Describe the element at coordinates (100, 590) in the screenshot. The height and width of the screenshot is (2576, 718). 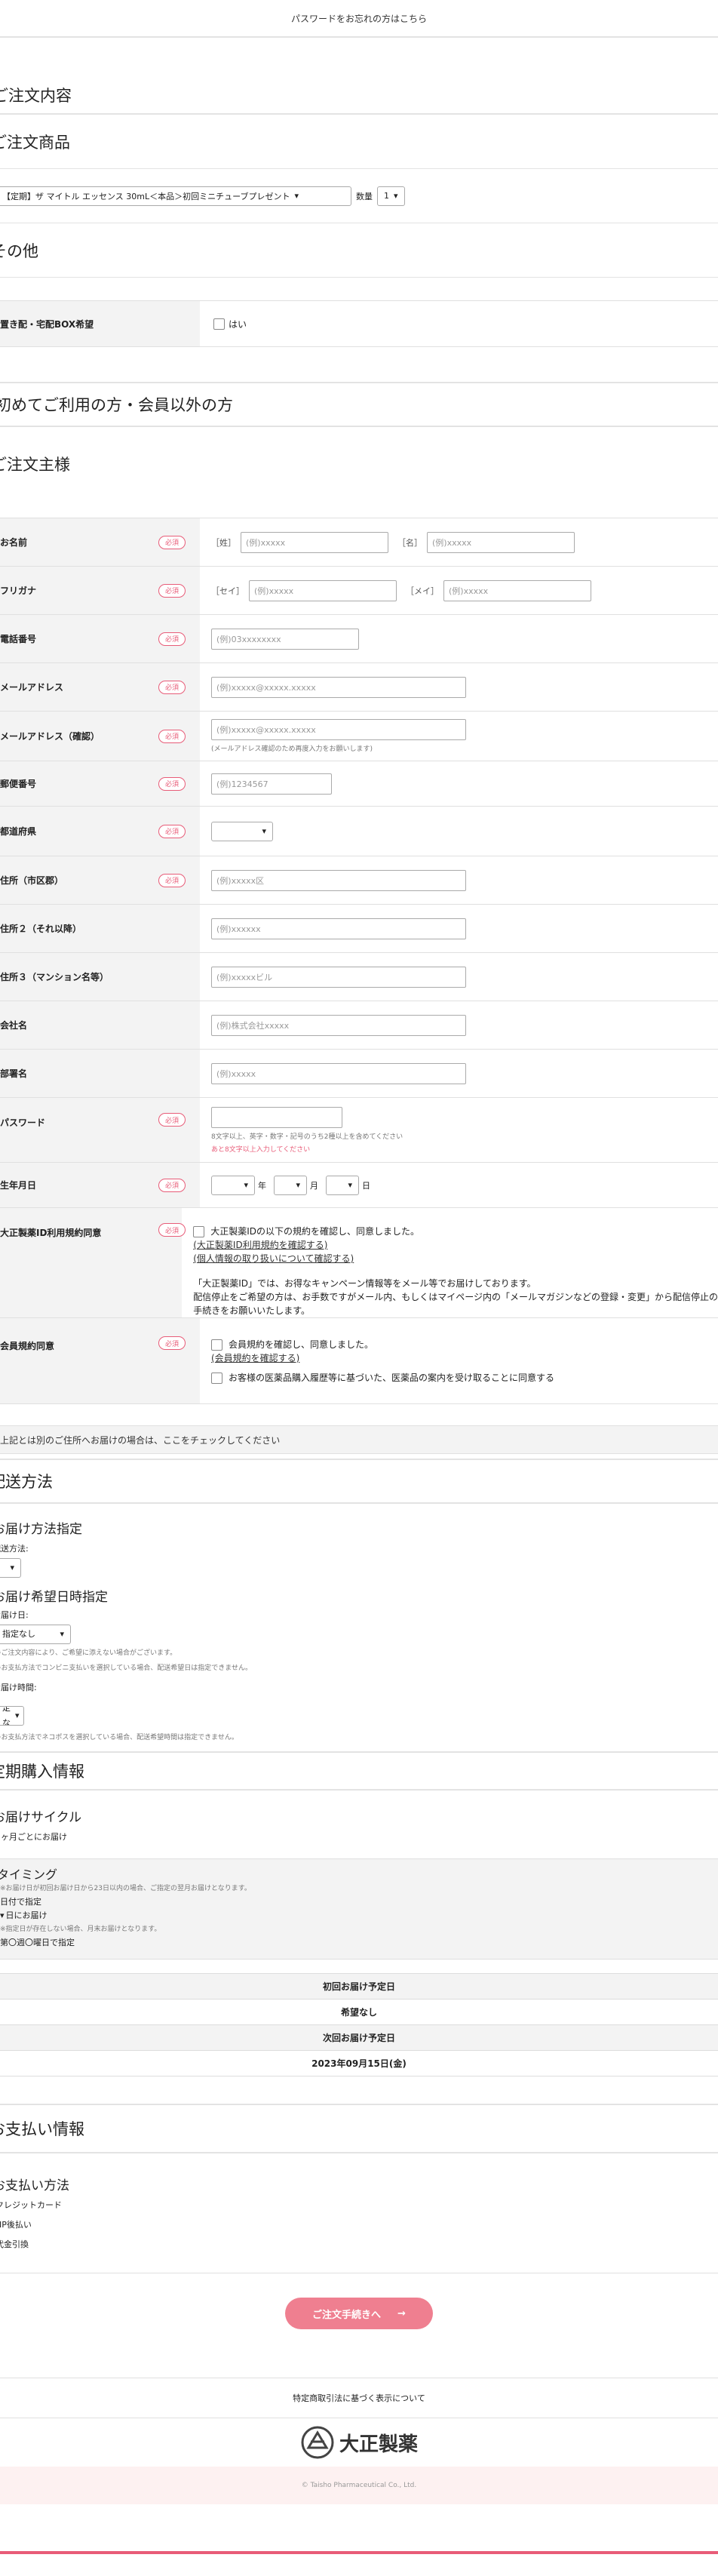
I see `kana-label-cell: フリガナ 必須` at that location.